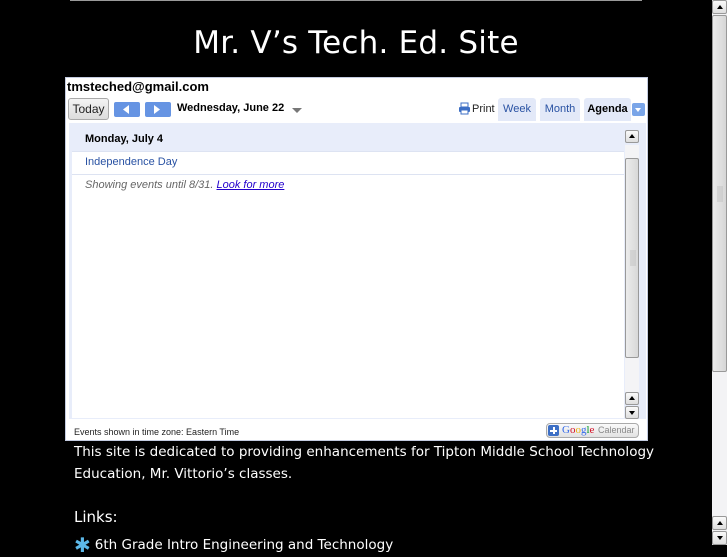  I want to click on site-title: Mr. V’s Tech. Ed. Site, so click(356, 43).